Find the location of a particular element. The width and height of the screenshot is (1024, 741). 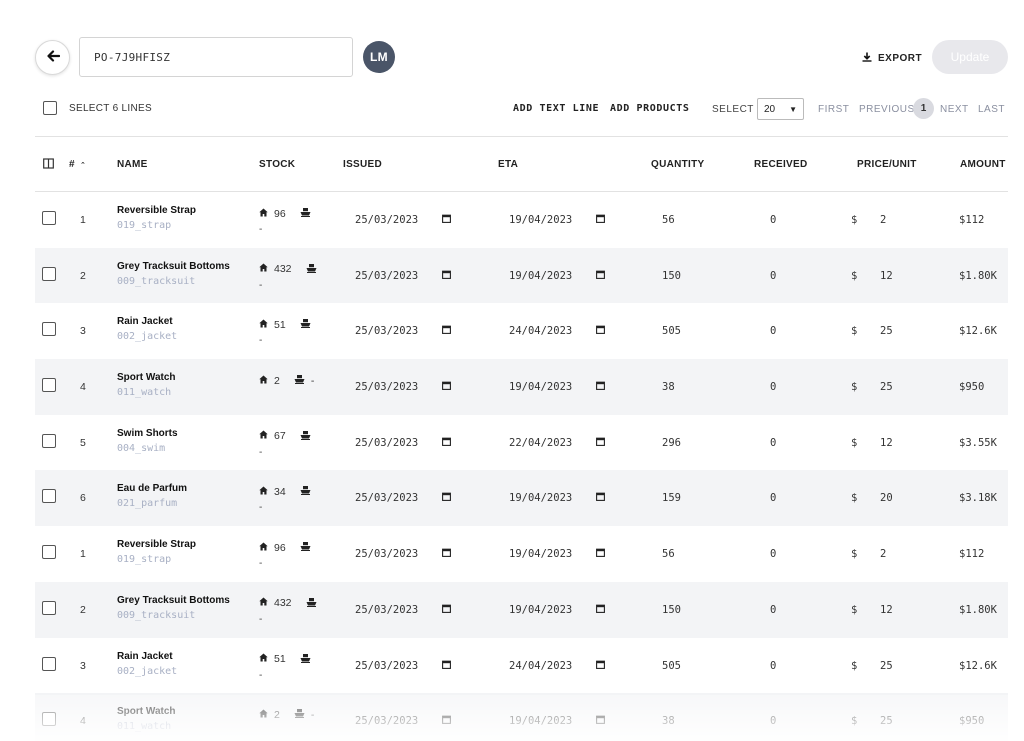

quantity-field: 159 is located at coordinates (671, 498).